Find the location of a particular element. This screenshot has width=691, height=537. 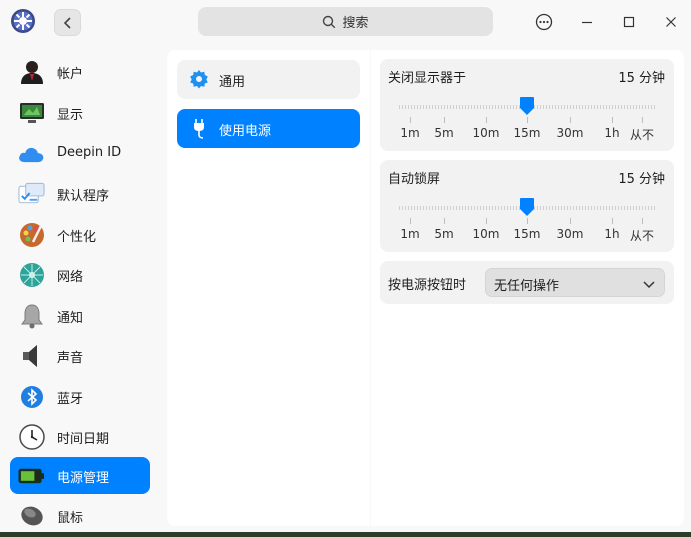

sidebar-item-label: 时间日期 is located at coordinates (83, 439).